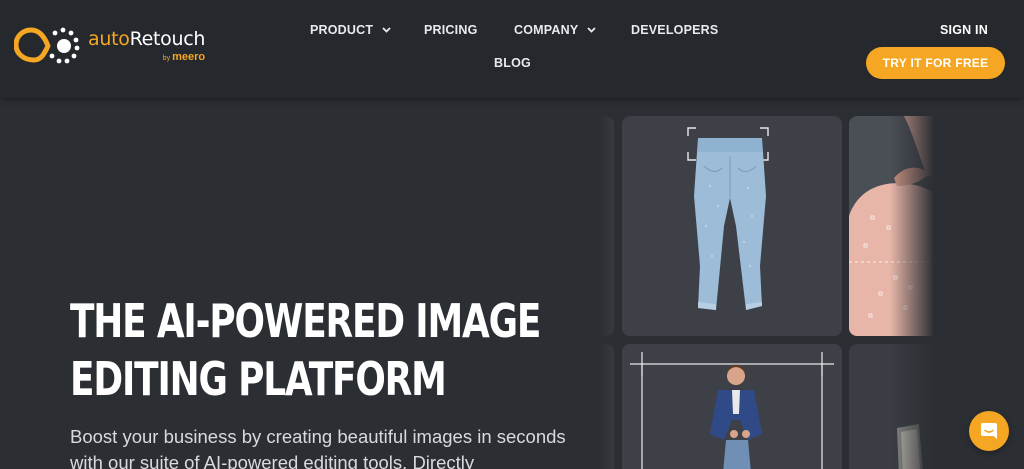 The width and height of the screenshot is (1024, 469). I want to click on hero-title-line1: THE AI-POWERED IMAGE, so click(305, 321).